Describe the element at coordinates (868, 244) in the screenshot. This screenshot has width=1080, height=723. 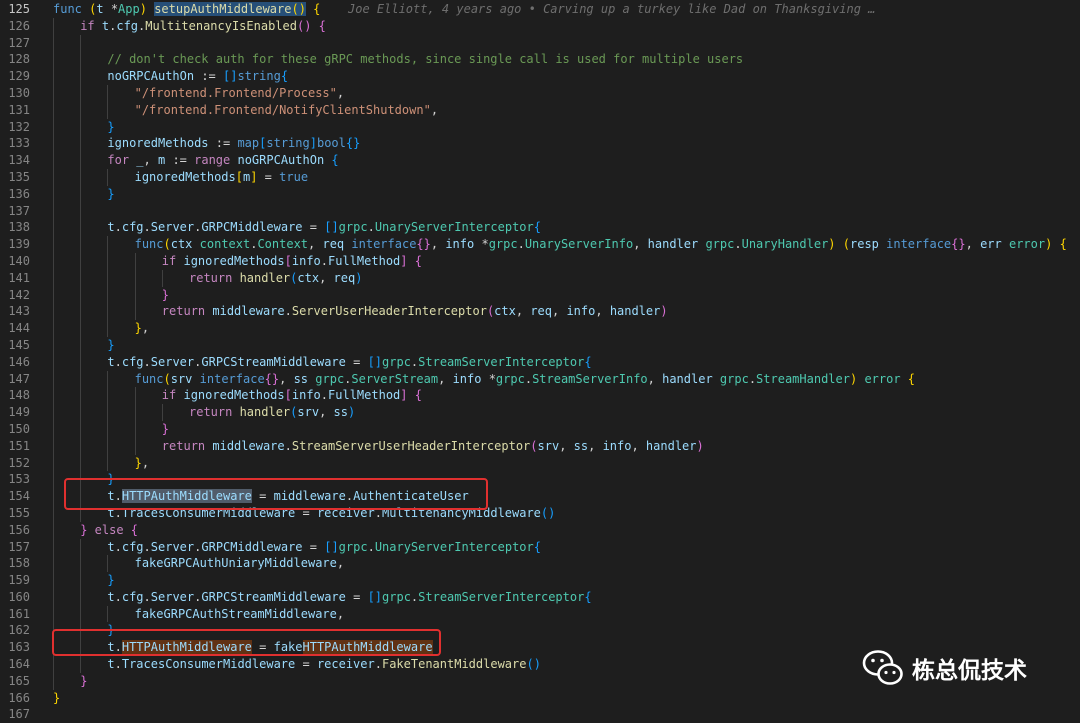
I see `code-token: resp` at that location.